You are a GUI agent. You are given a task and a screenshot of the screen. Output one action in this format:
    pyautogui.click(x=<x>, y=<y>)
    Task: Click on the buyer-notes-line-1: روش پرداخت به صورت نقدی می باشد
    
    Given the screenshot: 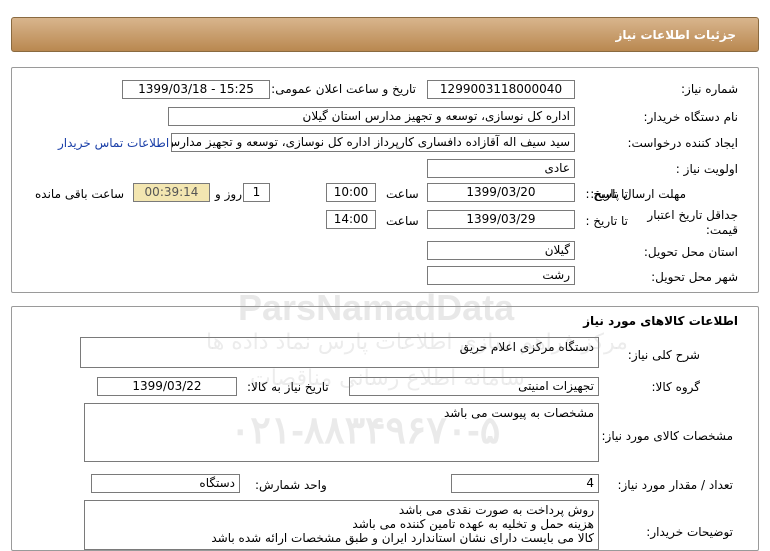 What is the action you would take?
    pyautogui.click(x=496, y=510)
    